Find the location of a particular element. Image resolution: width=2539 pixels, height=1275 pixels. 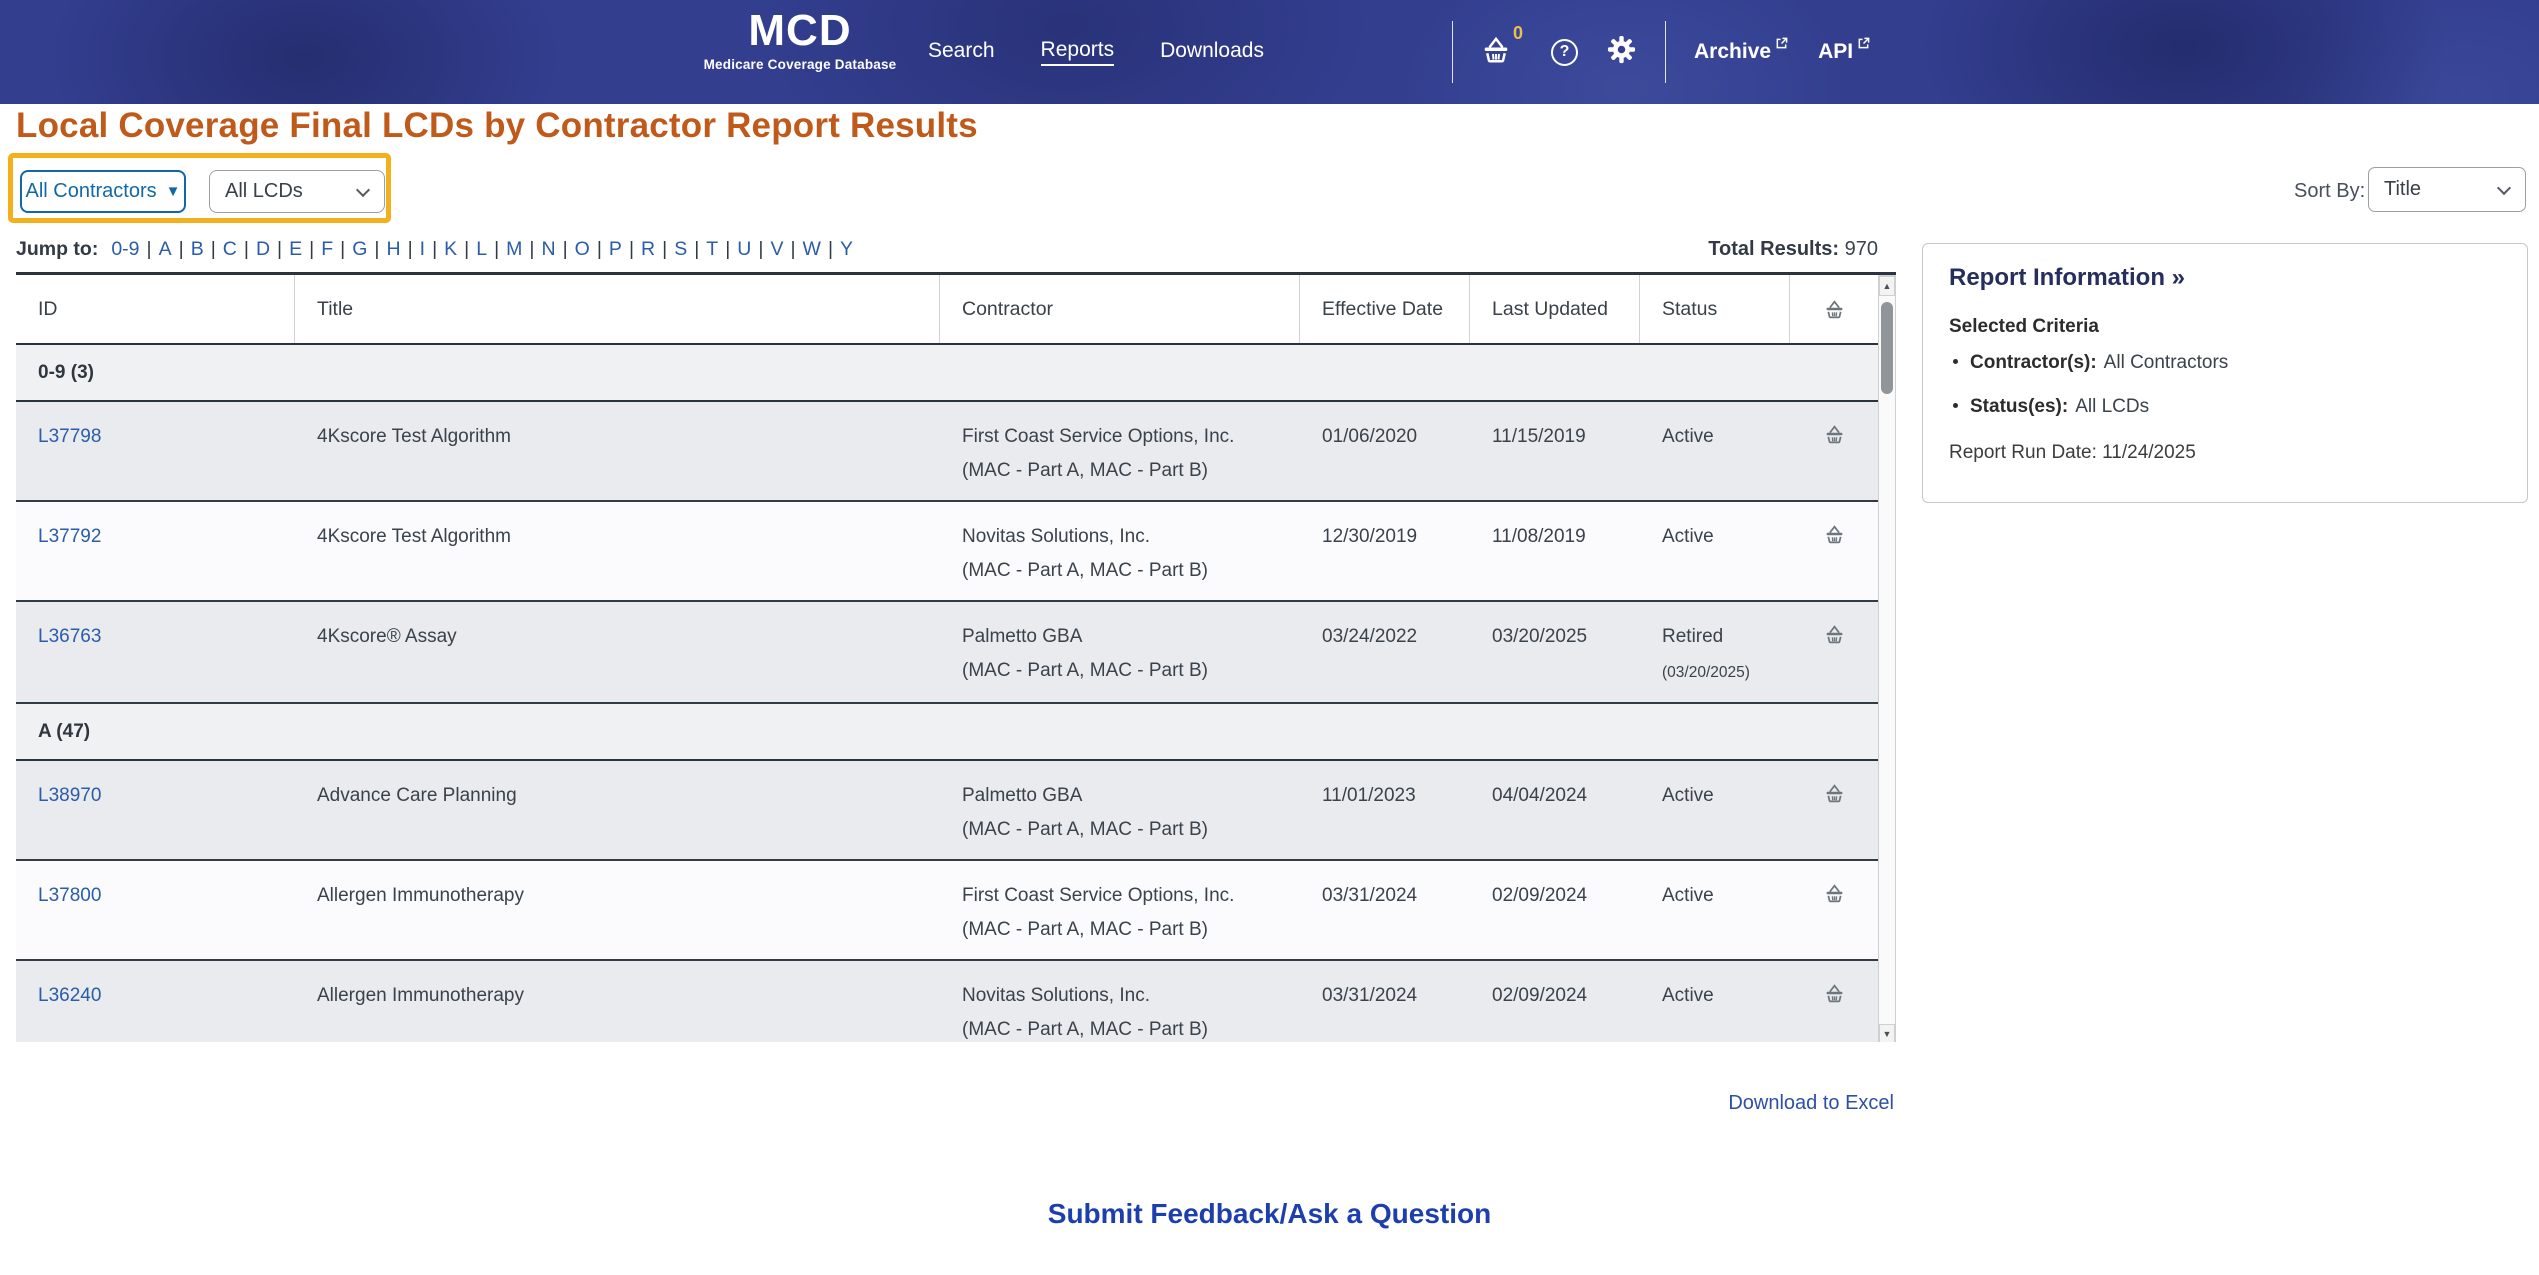

mcd-logo: MCD Medicare Coverage Database is located at coordinates (800, 39).